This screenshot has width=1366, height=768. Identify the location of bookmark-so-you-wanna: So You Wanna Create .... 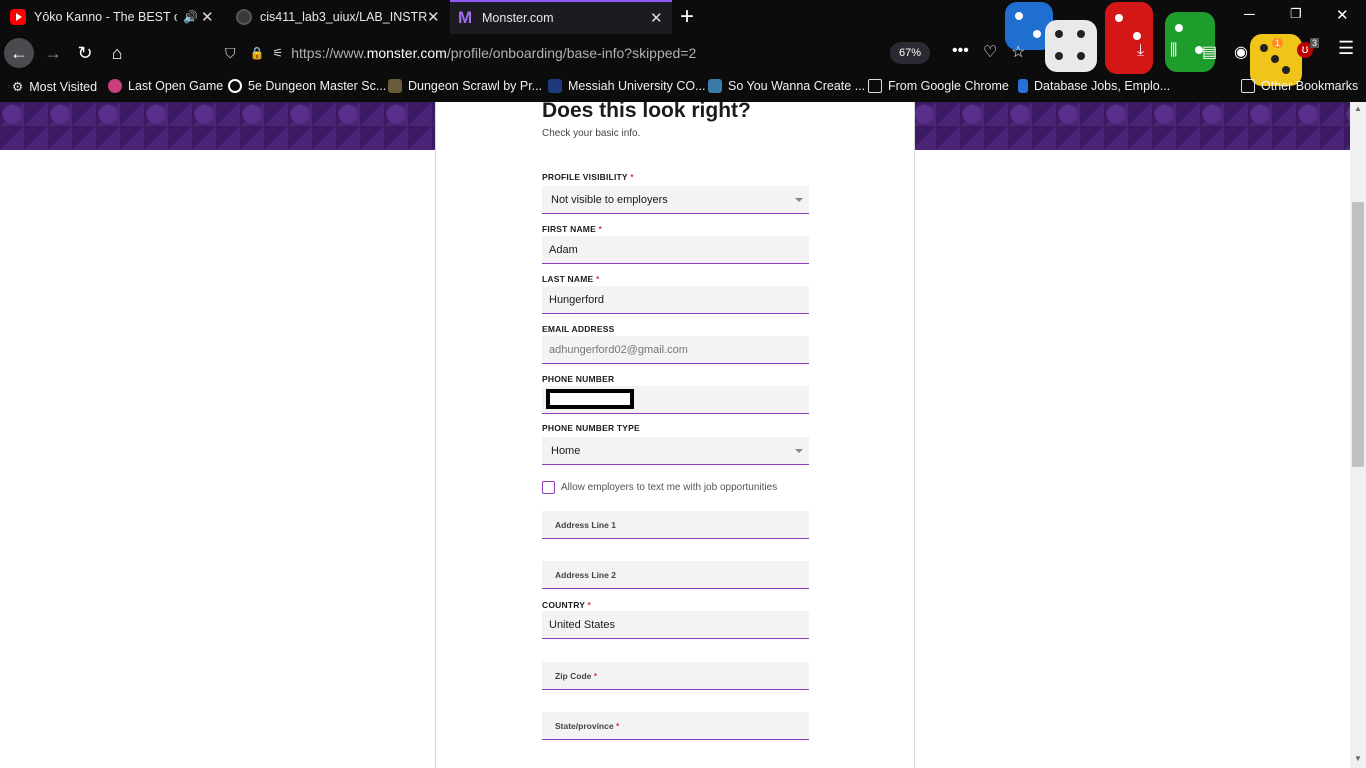
(786, 86).